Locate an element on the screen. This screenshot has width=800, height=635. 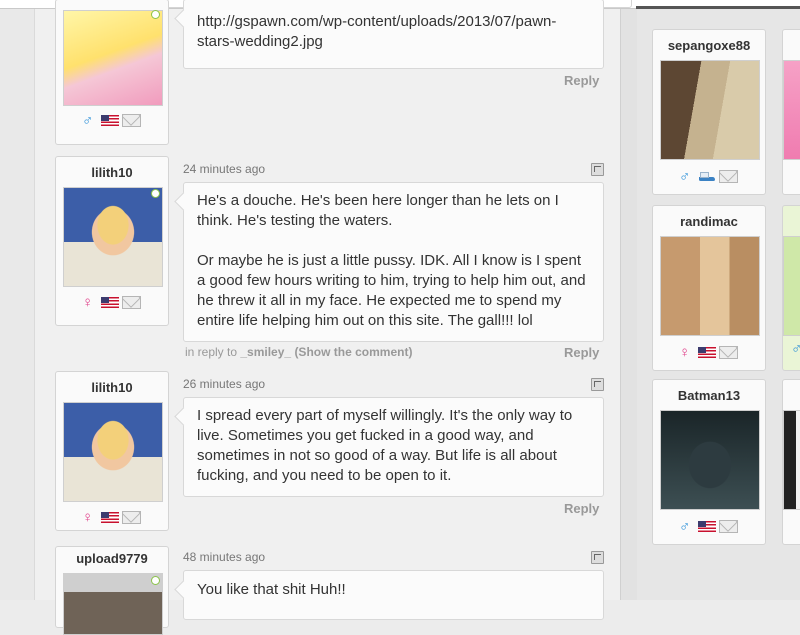
username: Batman13 is located at coordinates (709, 395).